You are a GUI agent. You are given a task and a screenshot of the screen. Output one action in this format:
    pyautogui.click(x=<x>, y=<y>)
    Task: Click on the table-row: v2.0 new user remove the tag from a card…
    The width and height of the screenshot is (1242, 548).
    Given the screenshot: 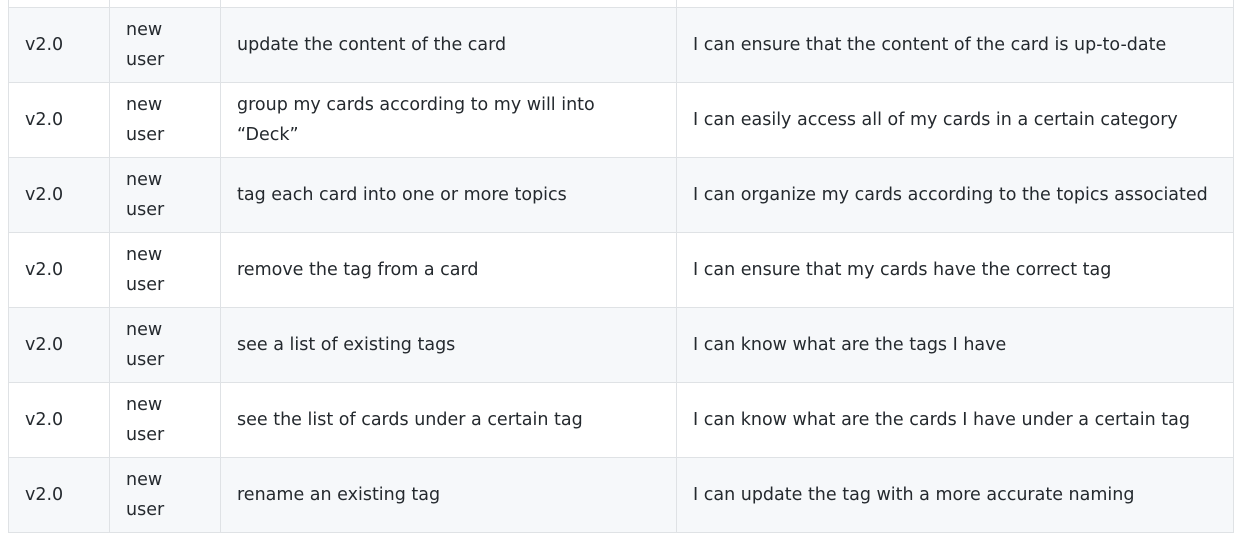 What is the action you would take?
    pyautogui.click(x=621, y=270)
    